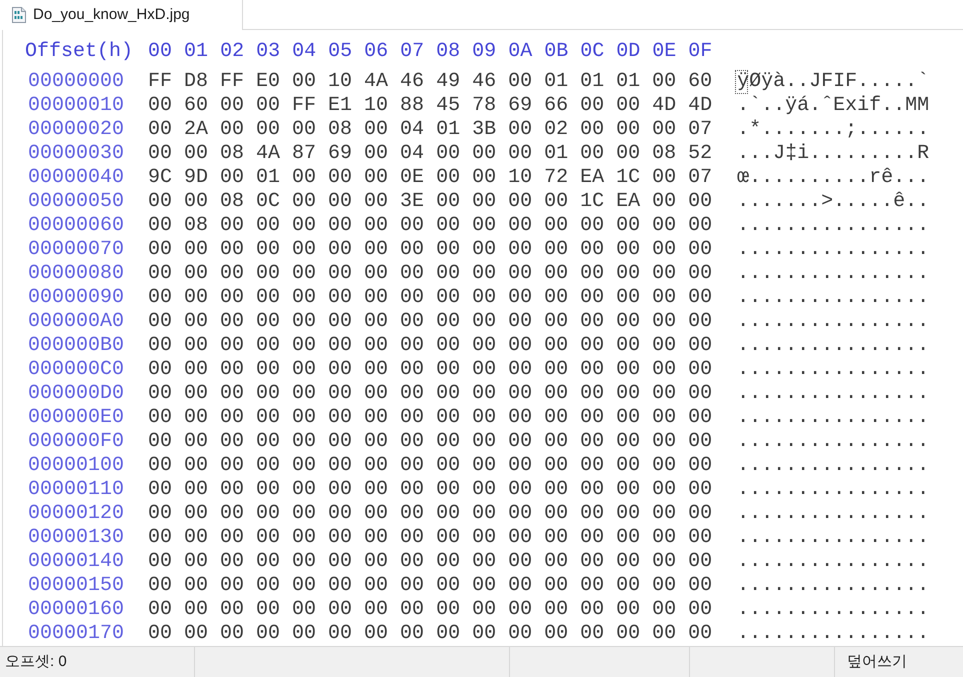  Describe the element at coordinates (556, 52) in the screenshot. I see `column-header: 0B` at that location.